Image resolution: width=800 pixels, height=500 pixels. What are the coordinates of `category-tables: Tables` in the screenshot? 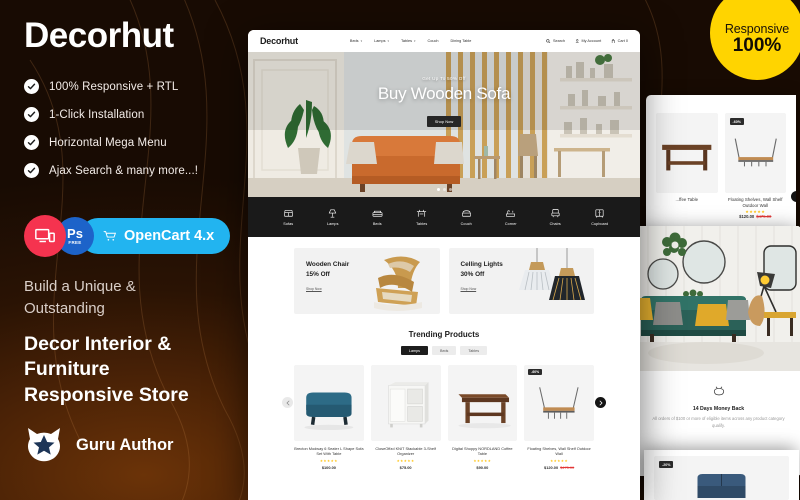 It's located at (422, 217).